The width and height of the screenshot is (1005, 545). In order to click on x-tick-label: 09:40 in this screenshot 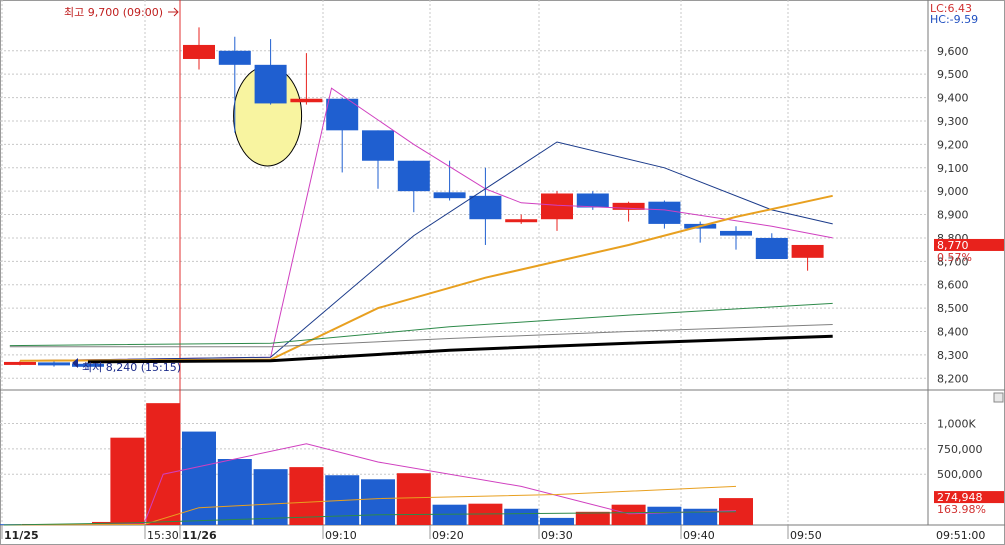, I will do `click(699, 535)`.